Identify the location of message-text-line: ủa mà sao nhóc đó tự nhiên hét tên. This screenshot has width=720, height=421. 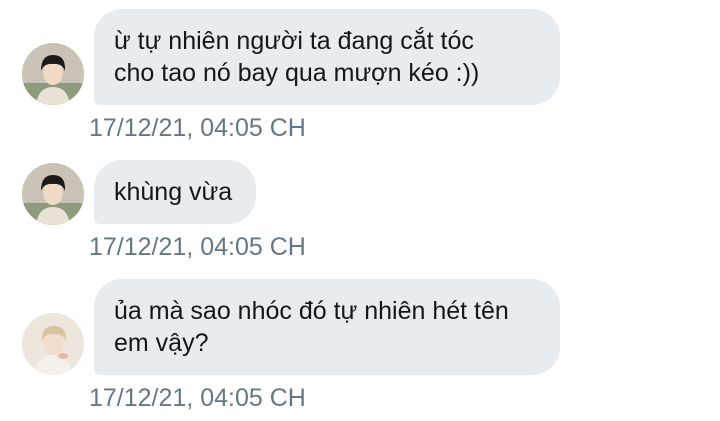
(311, 311).